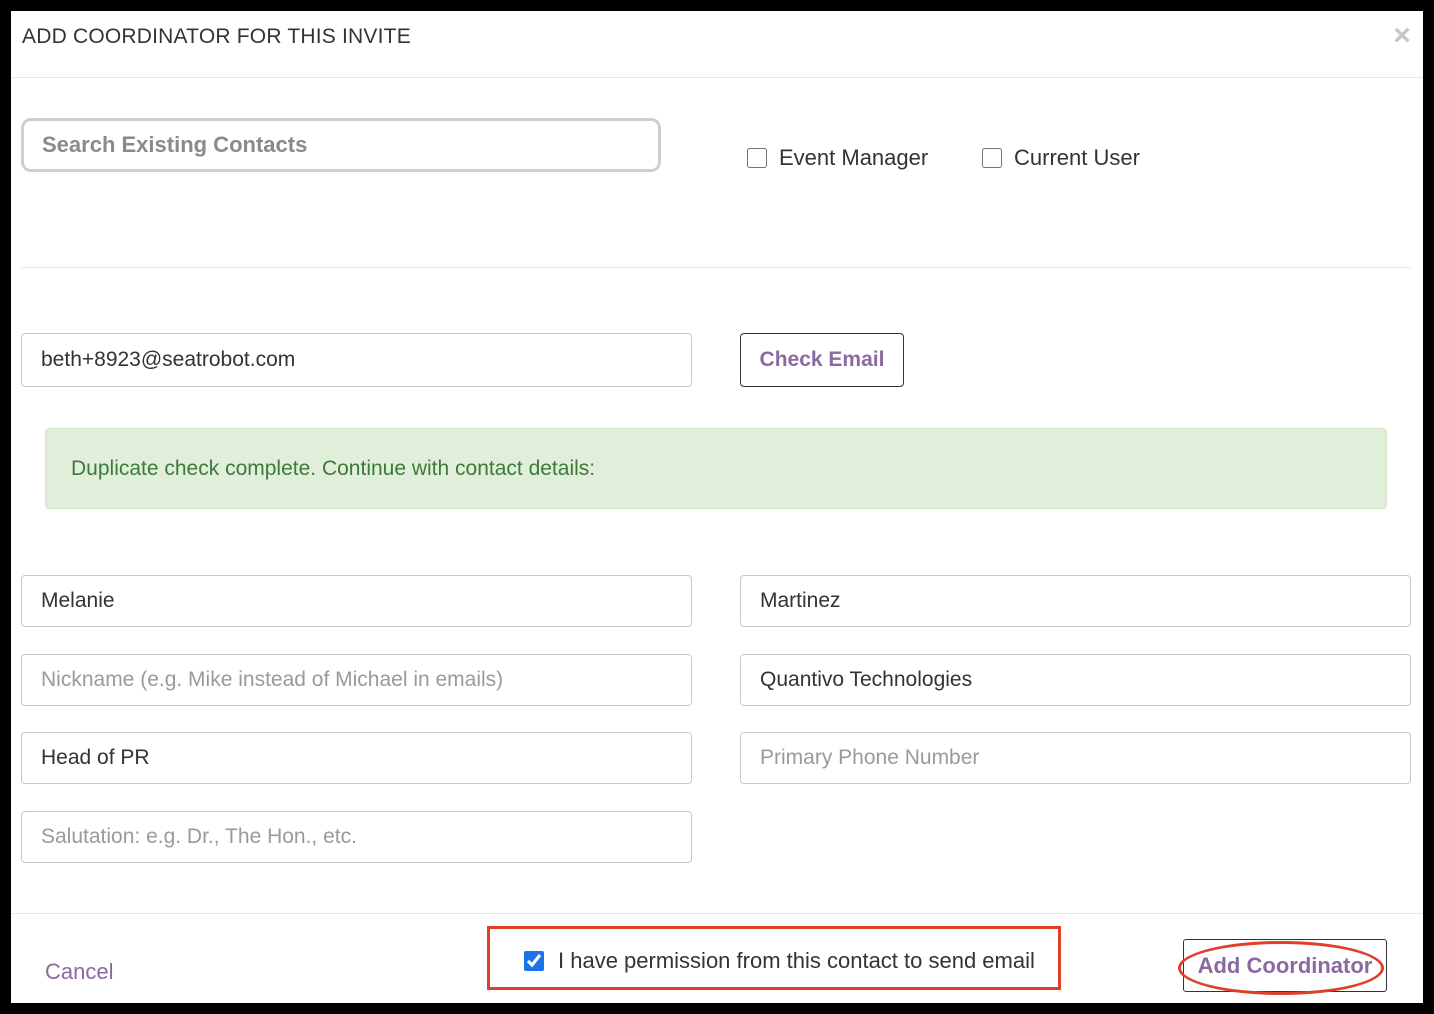 Image resolution: width=1434 pixels, height=1014 pixels. What do you see at coordinates (1075, 680) in the screenshot?
I see `company-field` at bounding box center [1075, 680].